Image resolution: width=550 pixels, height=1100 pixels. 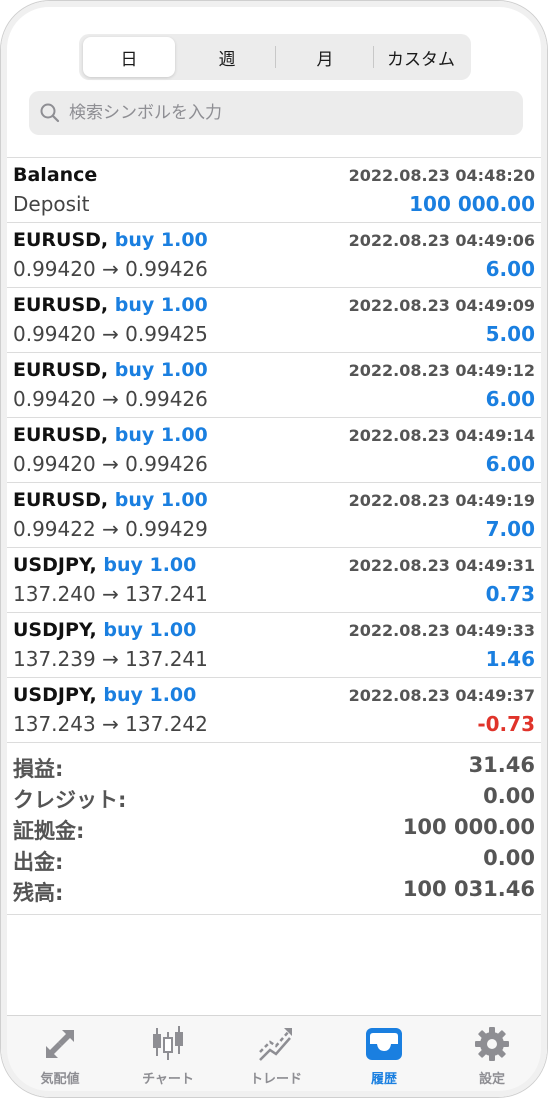 What do you see at coordinates (510, 334) in the screenshot?
I see `row-amount: 5.00` at bounding box center [510, 334].